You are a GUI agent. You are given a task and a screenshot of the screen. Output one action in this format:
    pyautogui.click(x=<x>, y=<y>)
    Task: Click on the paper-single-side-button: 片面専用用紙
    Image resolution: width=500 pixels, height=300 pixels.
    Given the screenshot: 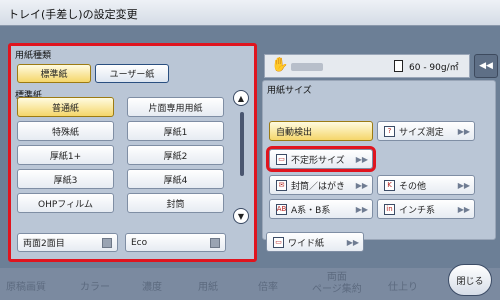 What is the action you would take?
    pyautogui.click(x=175, y=107)
    